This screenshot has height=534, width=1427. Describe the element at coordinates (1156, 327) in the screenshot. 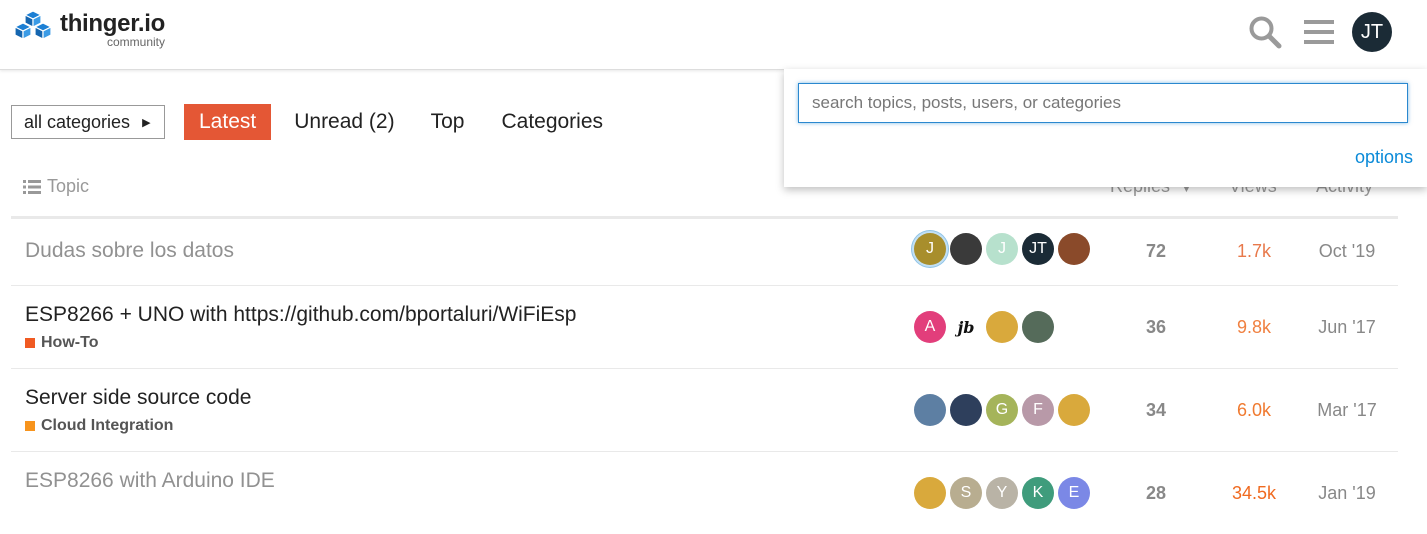

I see `reply-count: 36` at that location.